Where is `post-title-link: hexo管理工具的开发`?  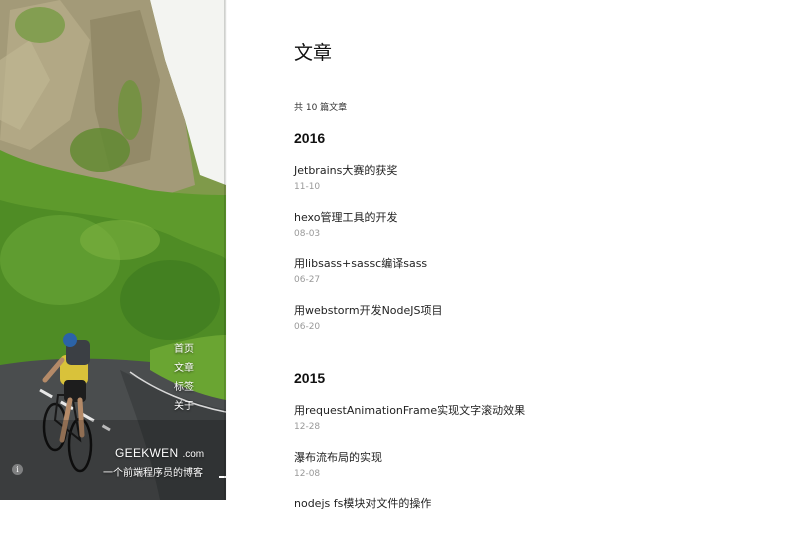
post-title-link: hexo管理工具的开发 is located at coordinates (534, 214).